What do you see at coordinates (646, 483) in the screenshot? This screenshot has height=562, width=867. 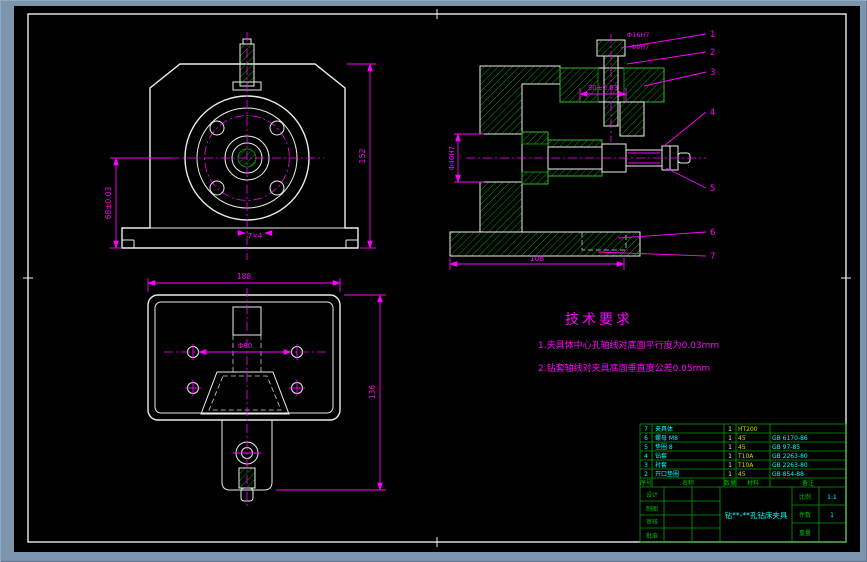 I see `header-no: 序号` at bounding box center [646, 483].